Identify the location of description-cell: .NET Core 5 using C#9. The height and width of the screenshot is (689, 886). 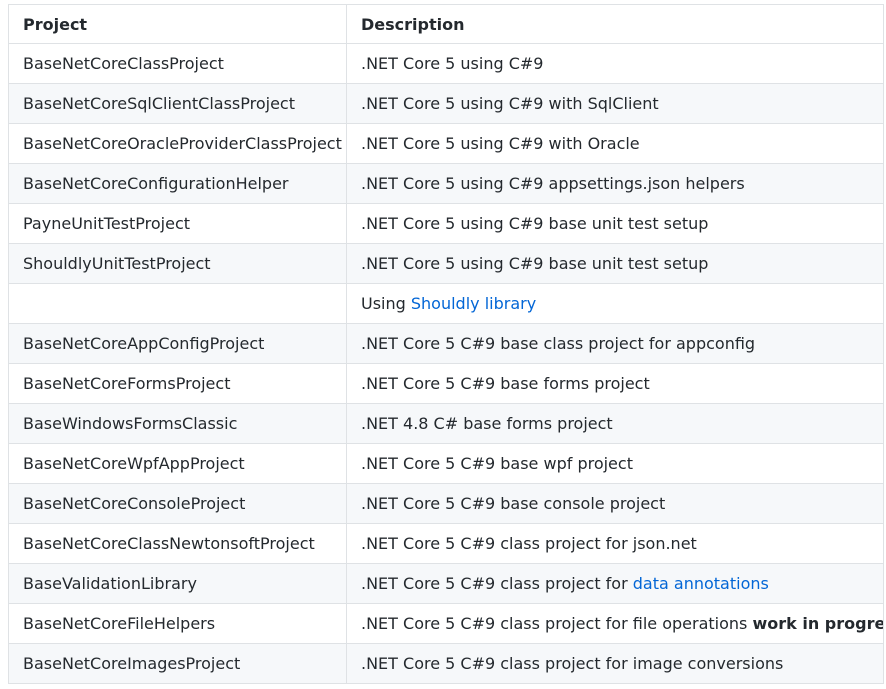
(615, 63).